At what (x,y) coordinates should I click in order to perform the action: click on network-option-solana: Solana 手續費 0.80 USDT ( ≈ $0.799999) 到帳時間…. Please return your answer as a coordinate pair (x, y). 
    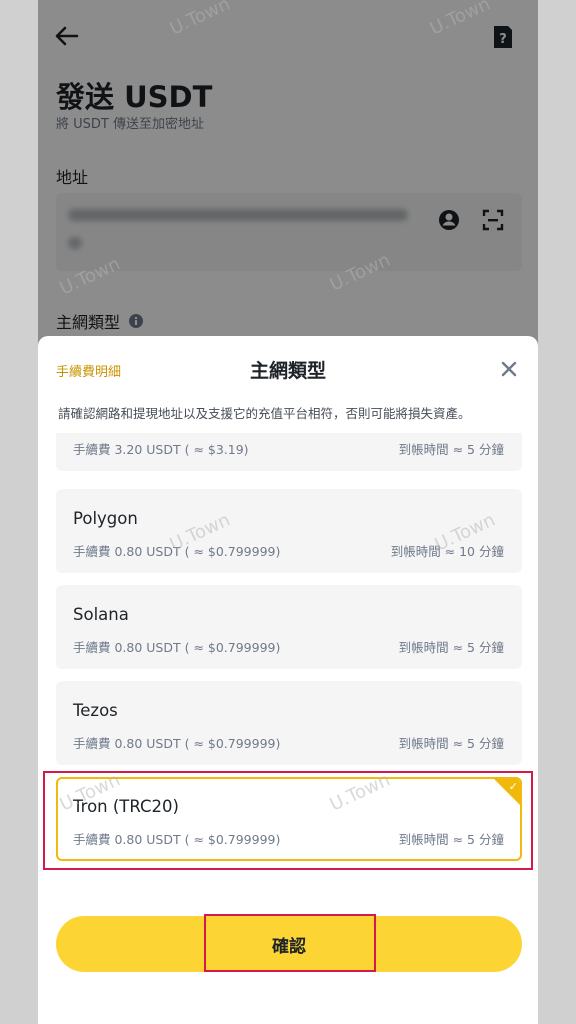
    Looking at the image, I should click on (289, 627).